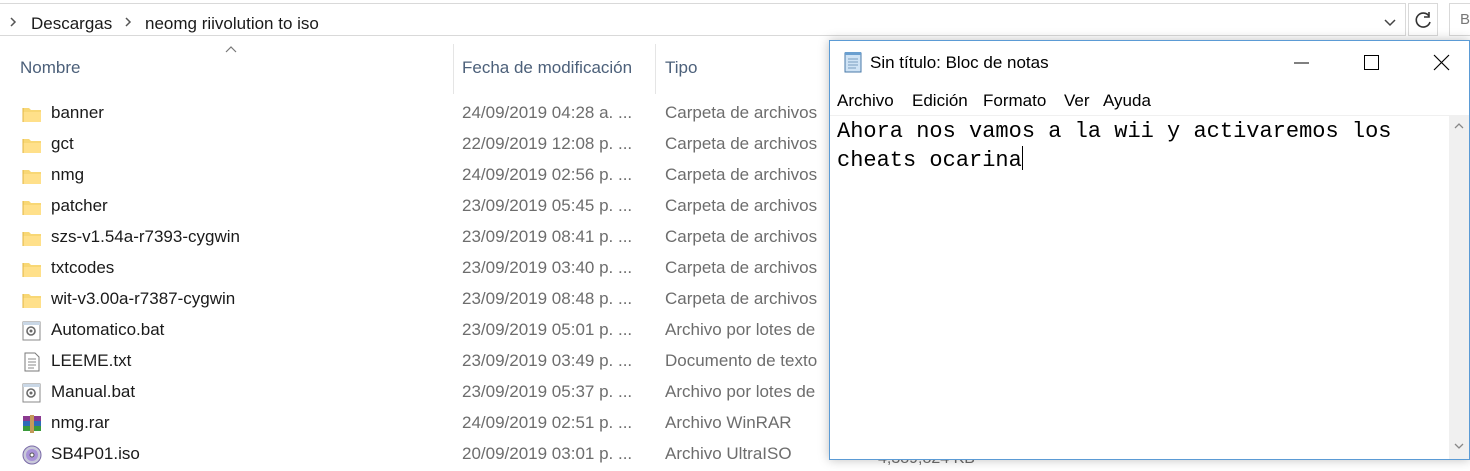  I want to click on chevron-down-icon, so click(1390, 23).